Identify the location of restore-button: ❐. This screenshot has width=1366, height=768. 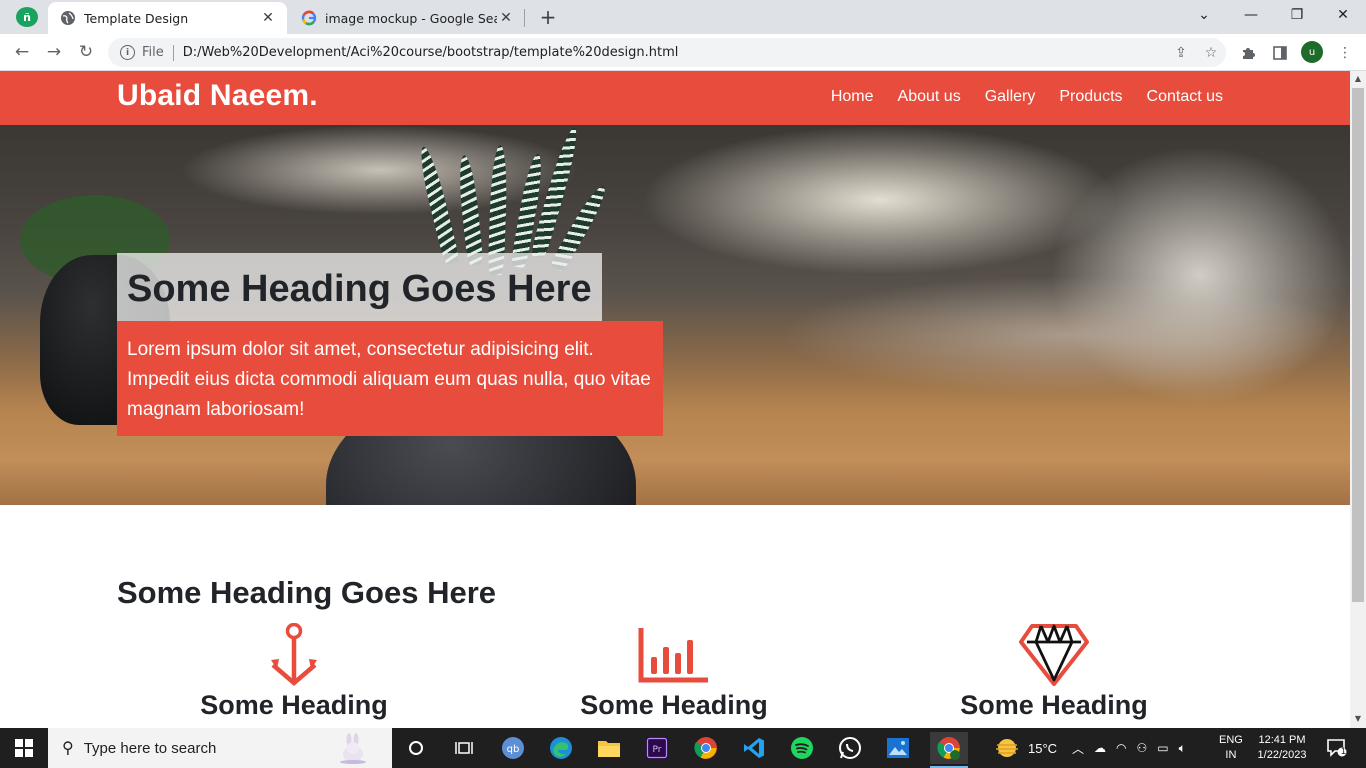
(1297, 15).